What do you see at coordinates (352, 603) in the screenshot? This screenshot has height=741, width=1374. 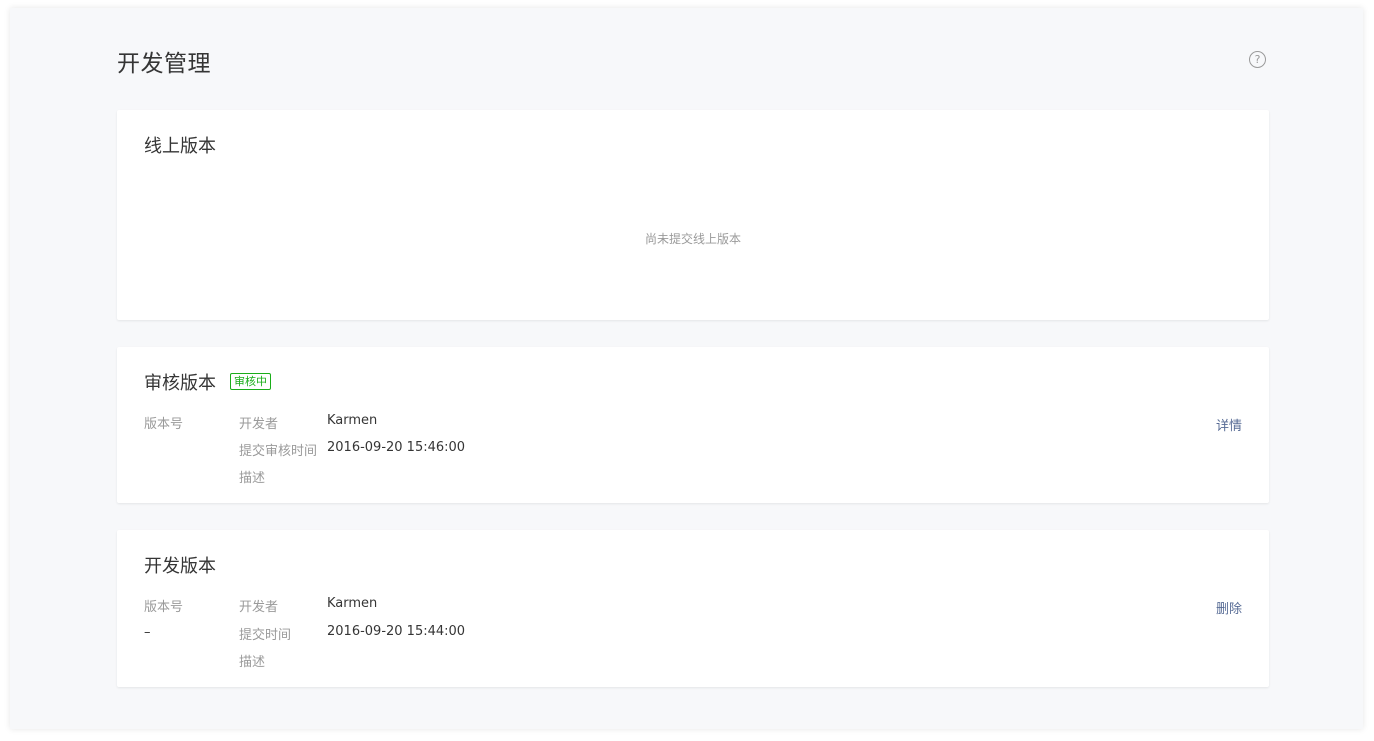 I see `dev-developer-value: Karmen` at bounding box center [352, 603].